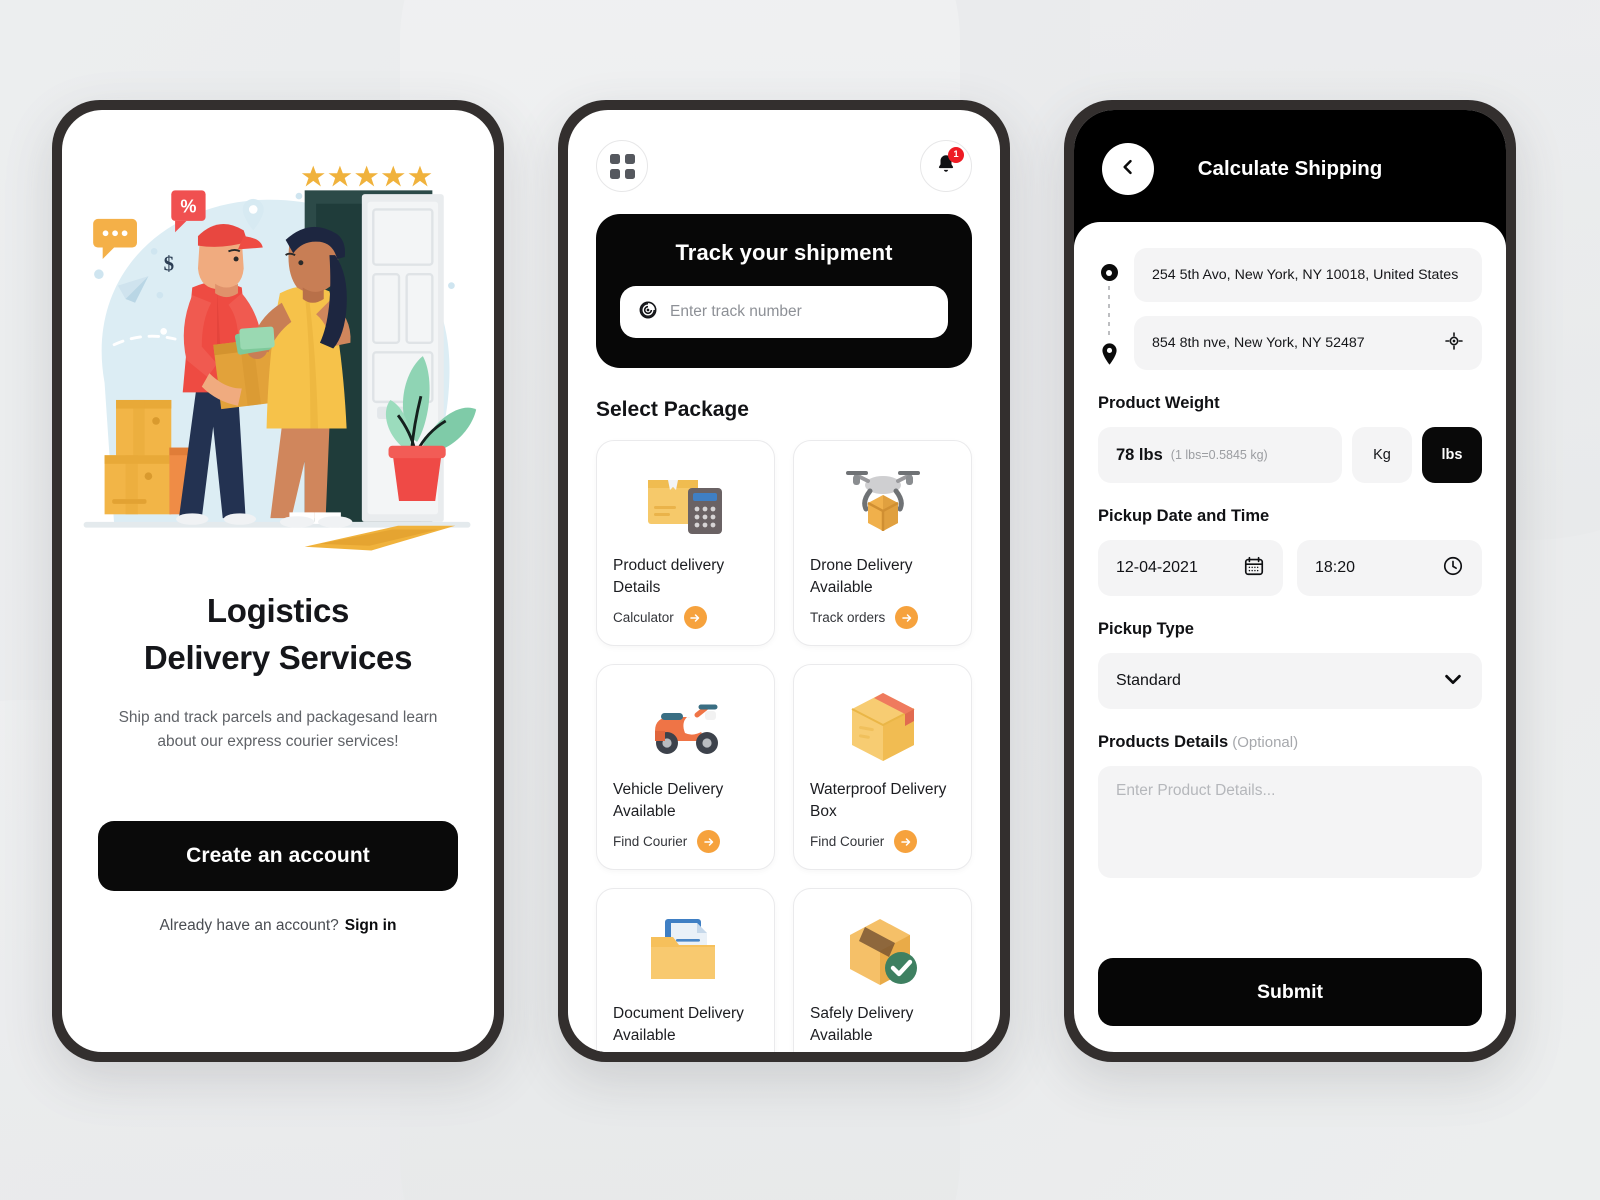  I want to click on destination-address-field: 854 8th nve, New York, NY 52487, so click(1308, 343).